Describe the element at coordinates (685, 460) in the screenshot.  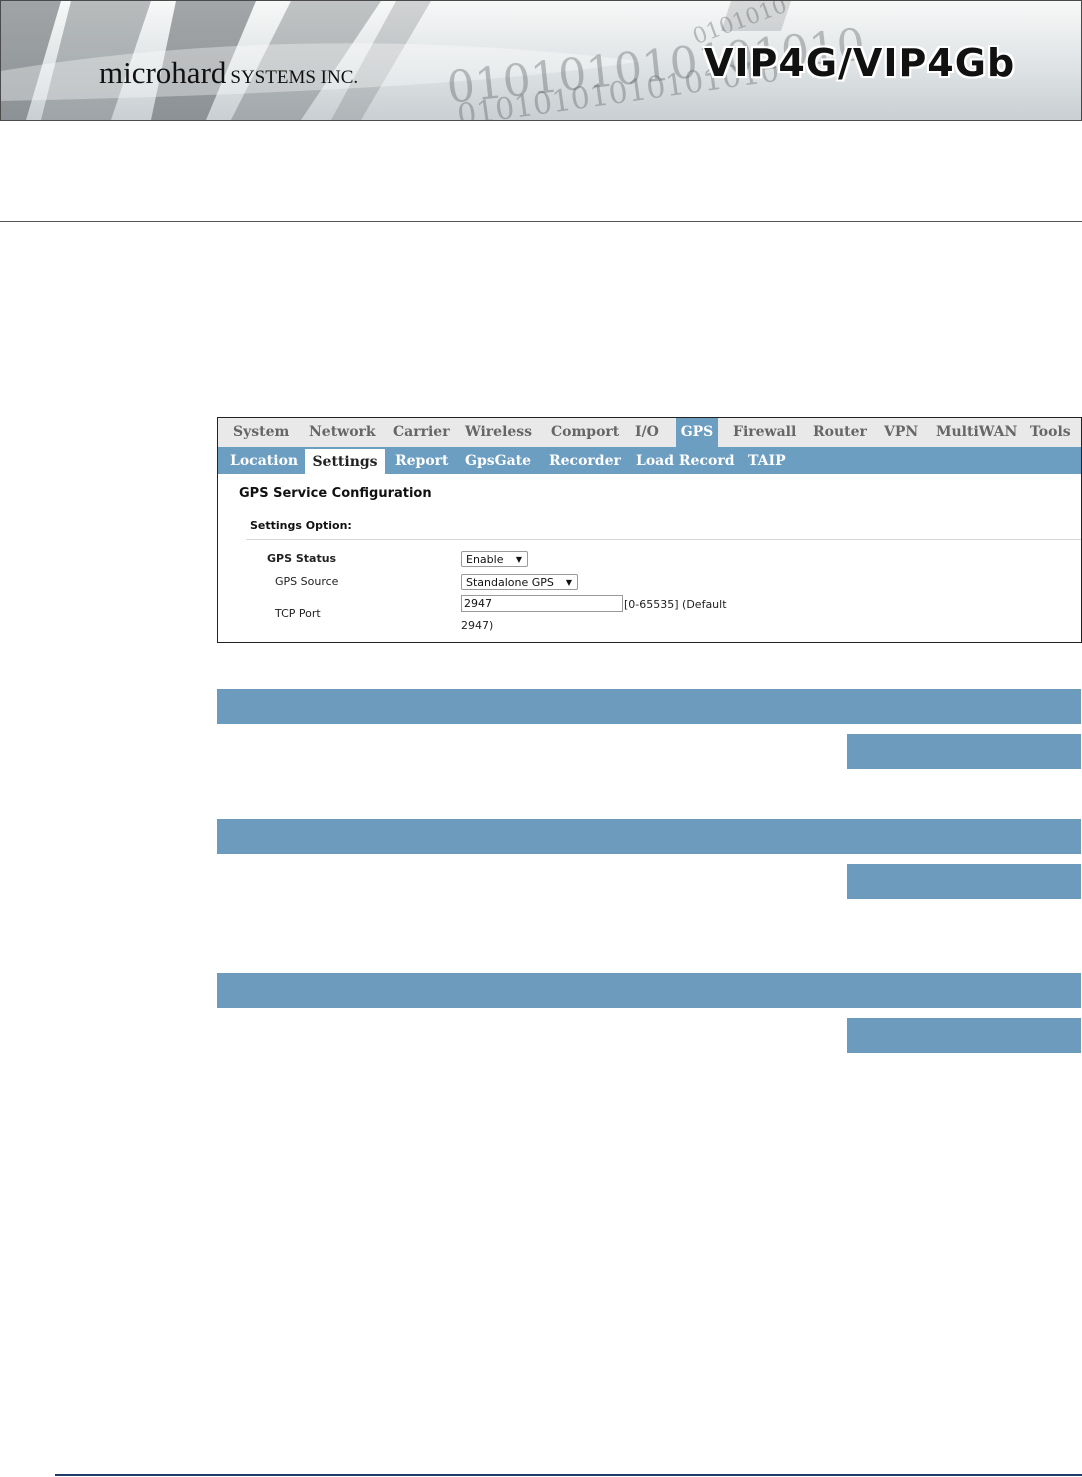
I see `subtab-load-record: Load Record` at that location.